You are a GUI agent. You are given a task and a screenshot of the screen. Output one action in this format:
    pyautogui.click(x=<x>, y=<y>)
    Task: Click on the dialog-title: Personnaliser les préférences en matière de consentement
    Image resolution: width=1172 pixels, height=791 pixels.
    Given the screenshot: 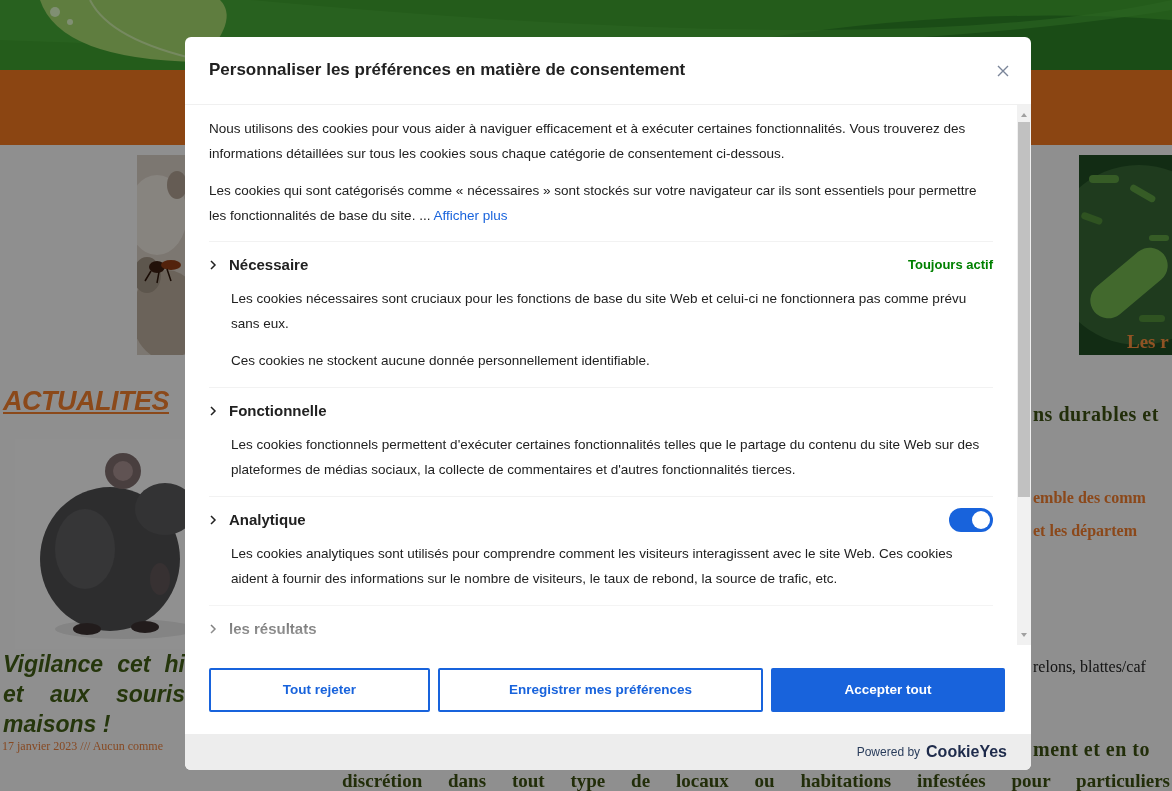 What is the action you would take?
    pyautogui.click(x=447, y=70)
    